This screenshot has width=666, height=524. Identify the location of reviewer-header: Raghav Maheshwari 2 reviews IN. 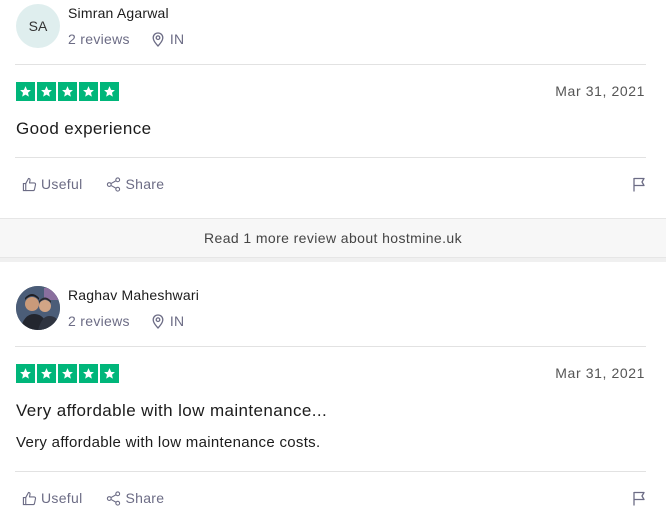
(107, 308).